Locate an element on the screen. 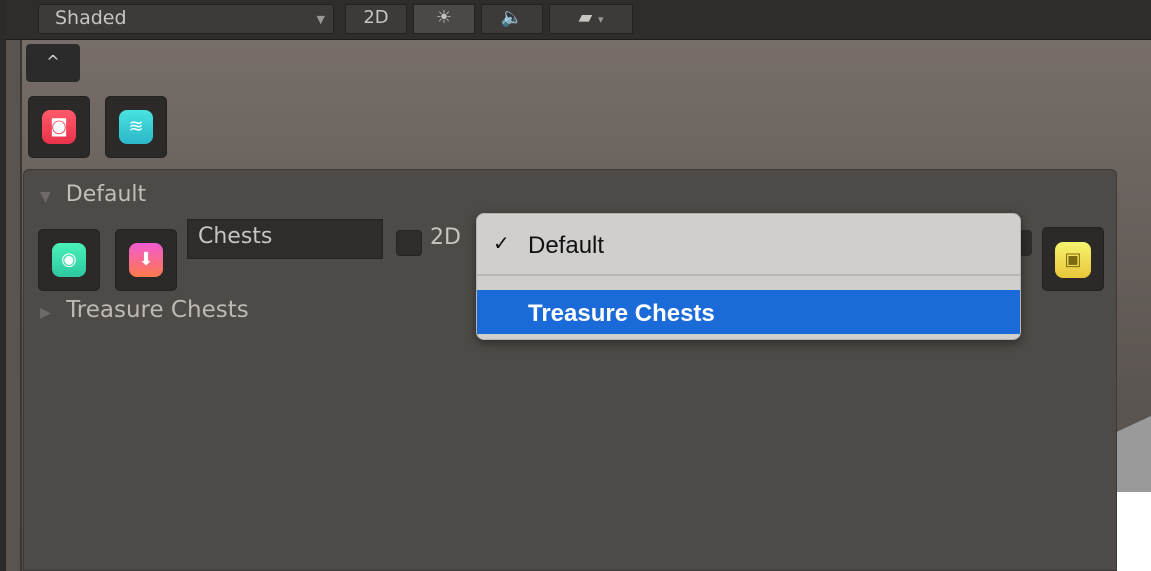 The height and width of the screenshot is (571, 1151). trash-icon: ▣ is located at coordinates (1073, 260).